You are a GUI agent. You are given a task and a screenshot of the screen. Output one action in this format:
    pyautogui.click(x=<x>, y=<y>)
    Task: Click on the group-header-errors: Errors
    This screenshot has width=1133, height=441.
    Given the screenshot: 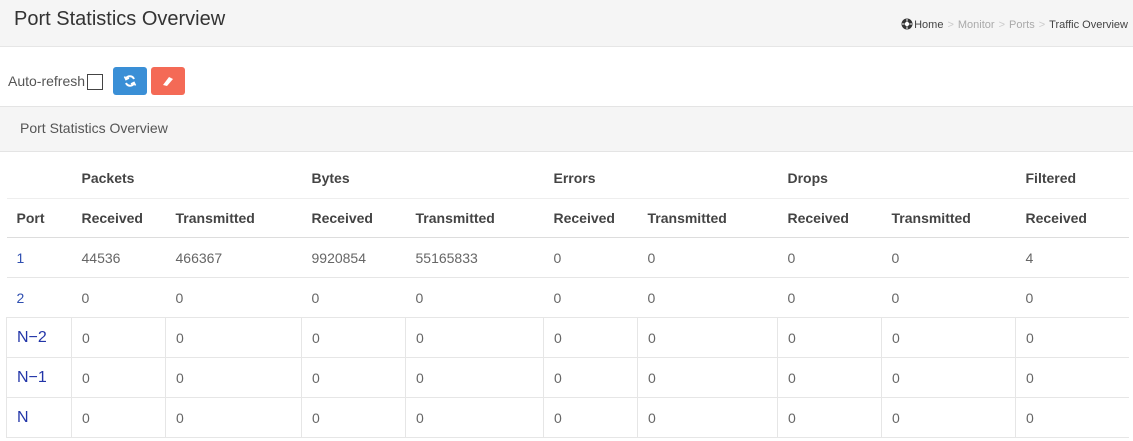 What is the action you would take?
    pyautogui.click(x=660, y=178)
    